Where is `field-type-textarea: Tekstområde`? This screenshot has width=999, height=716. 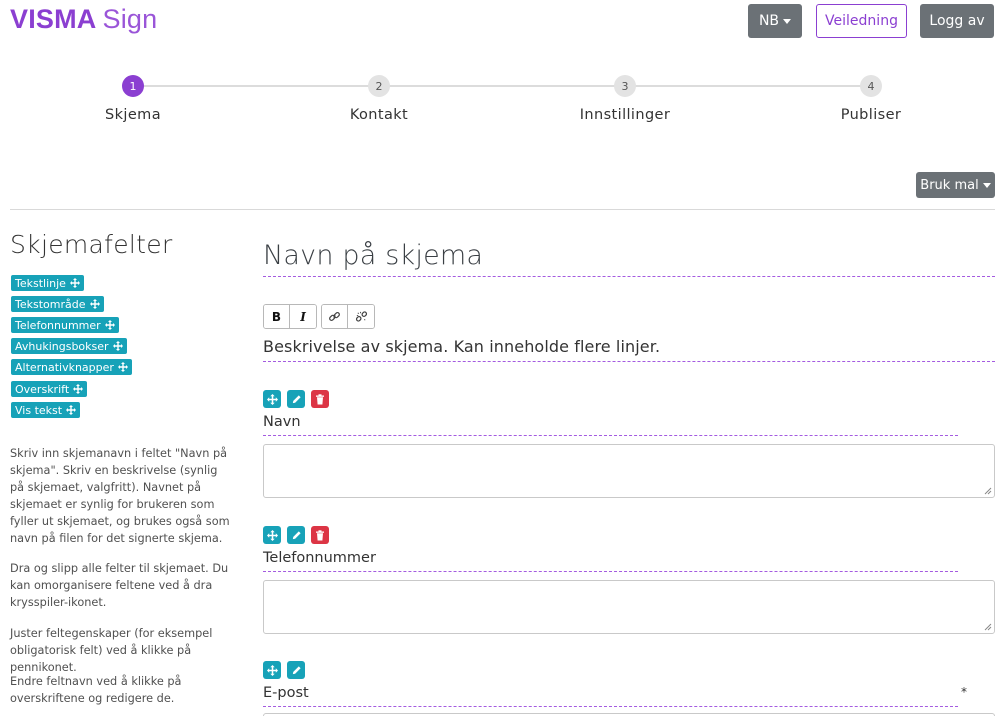
field-type-textarea: Tekstområde is located at coordinates (57, 304).